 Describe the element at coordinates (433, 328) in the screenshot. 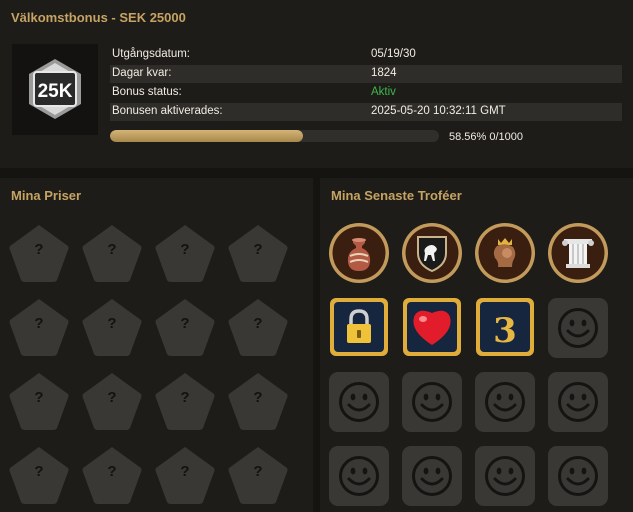

I see `heart-trophy-icon` at that location.